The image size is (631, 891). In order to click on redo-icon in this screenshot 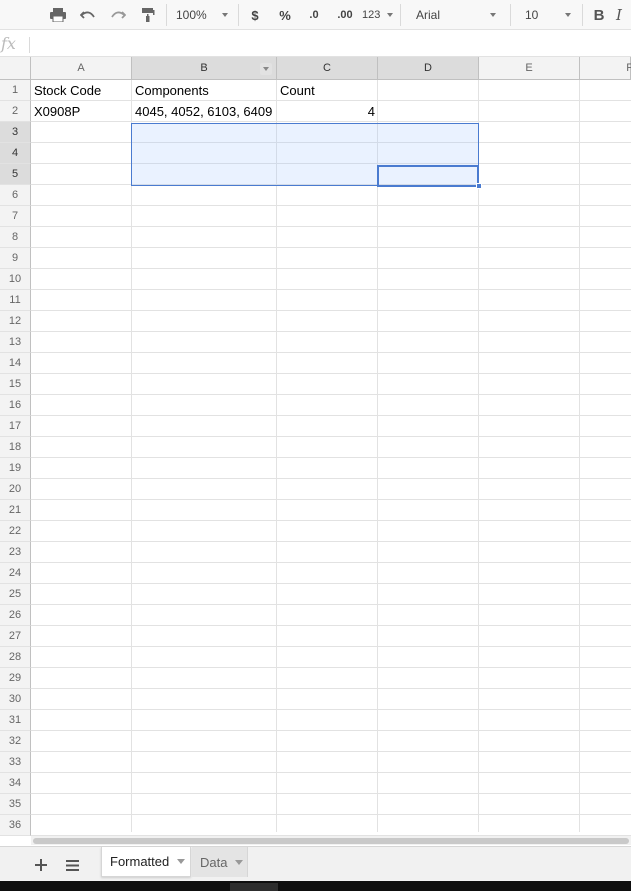, I will do `click(118, 15)`.